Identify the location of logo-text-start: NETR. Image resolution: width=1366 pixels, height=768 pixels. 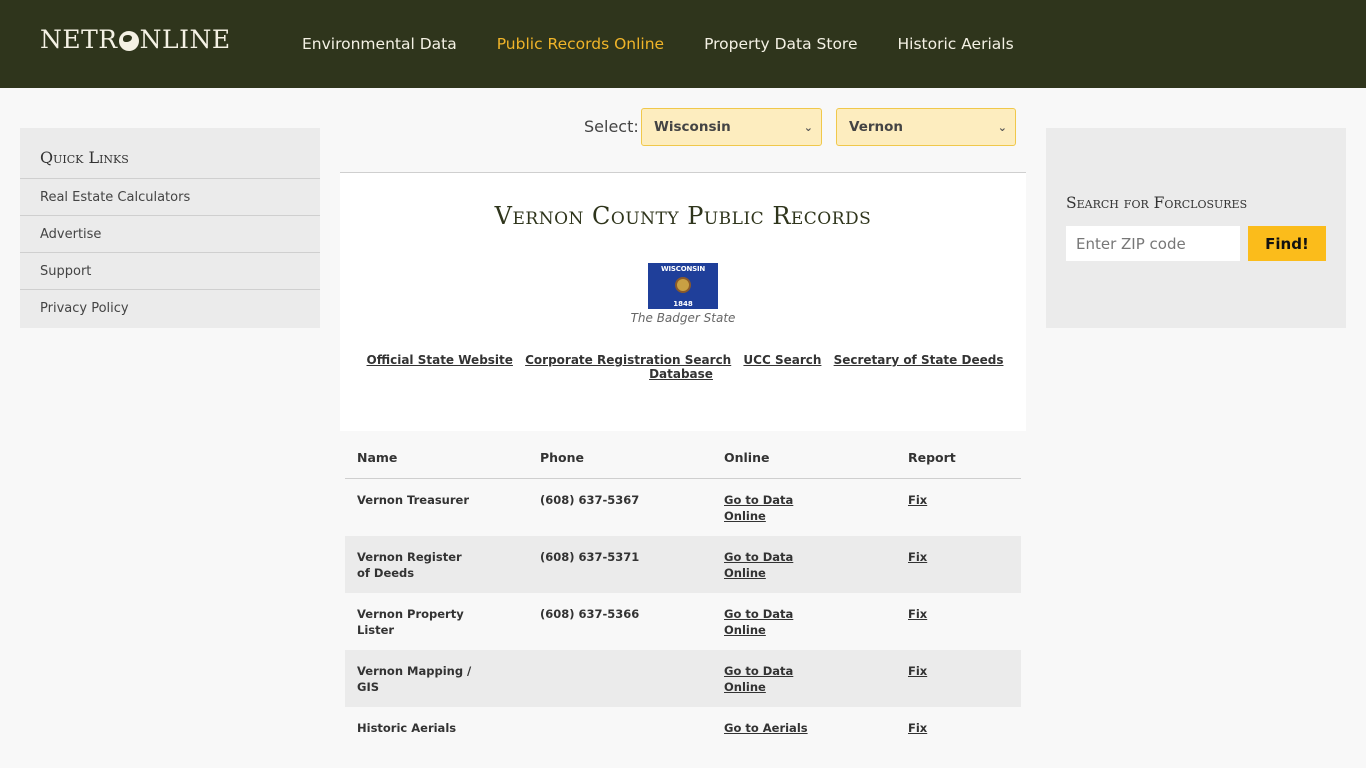
(79, 39).